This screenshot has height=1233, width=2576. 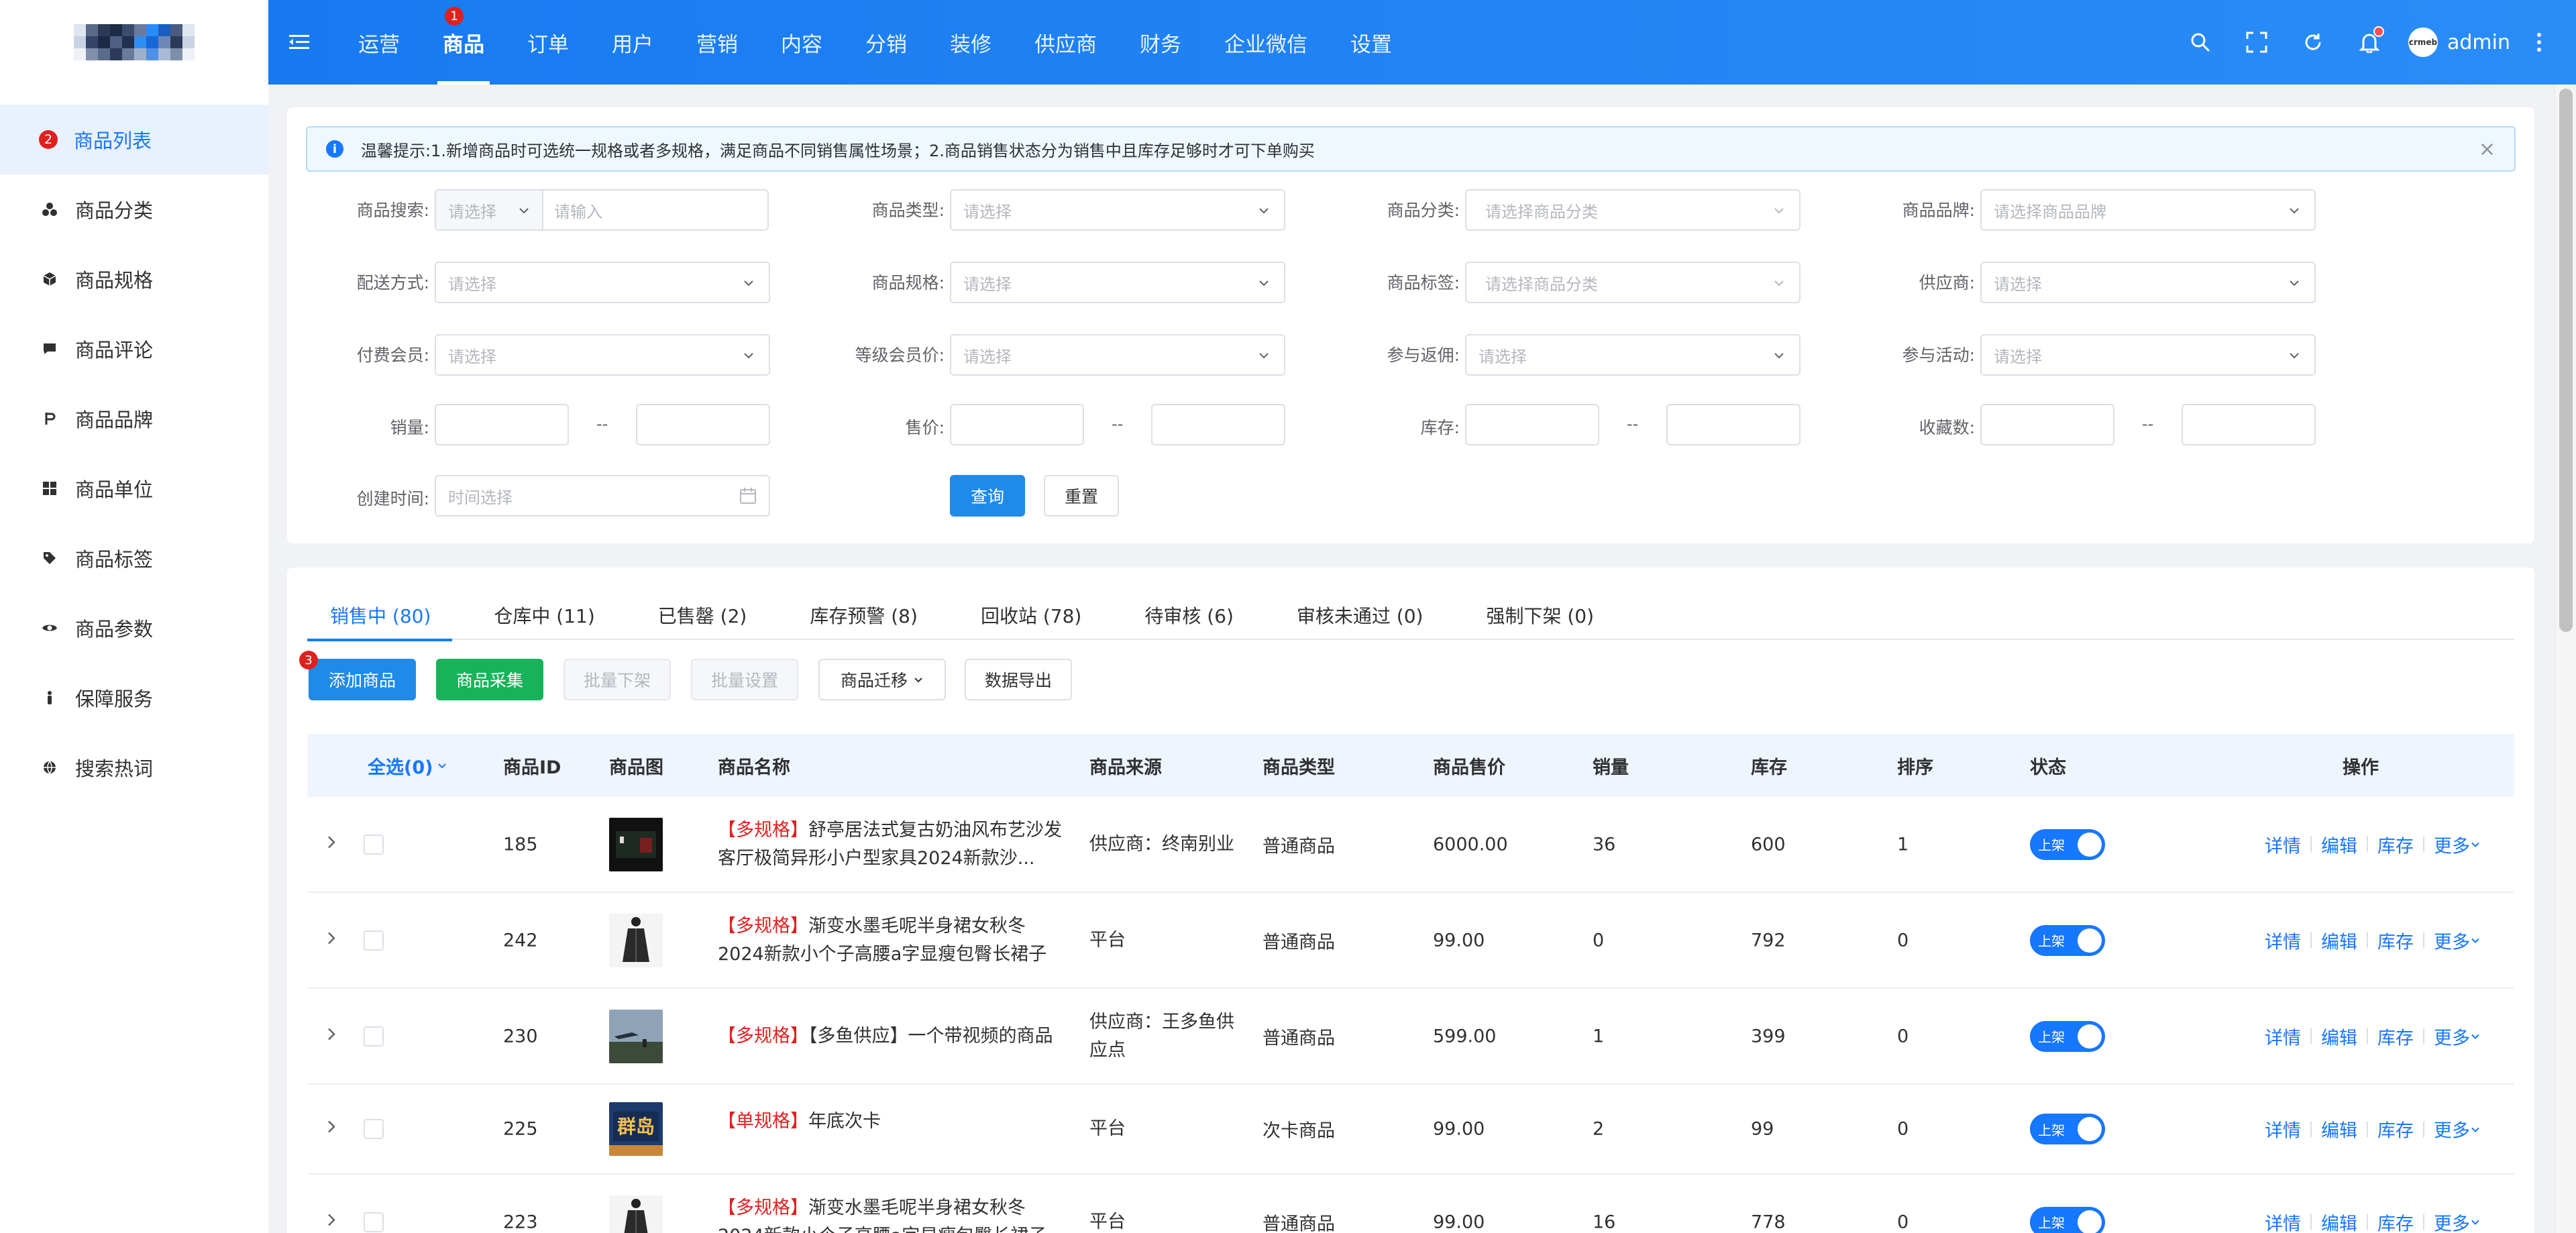 What do you see at coordinates (134, 558) in the screenshot?
I see `sidebar-item-tags: 商品标签` at bounding box center [134, 558].